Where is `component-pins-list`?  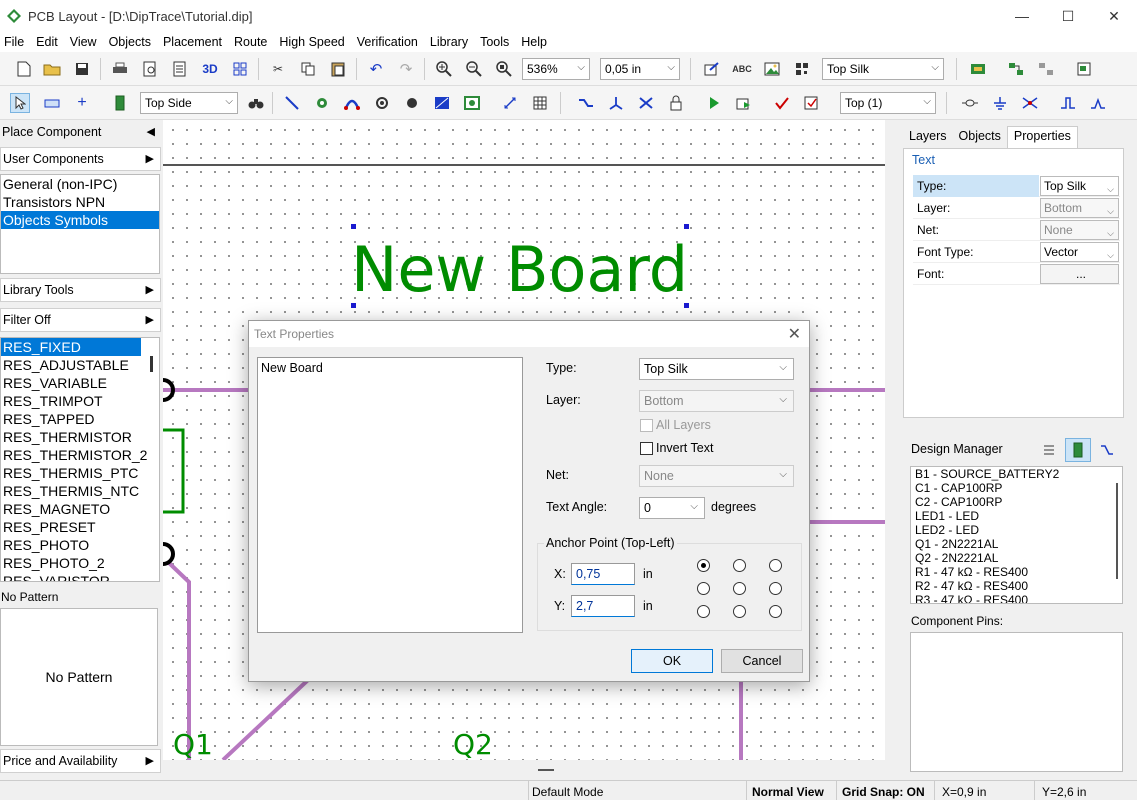 component-pins-list is located at coordinates (1016, 702).